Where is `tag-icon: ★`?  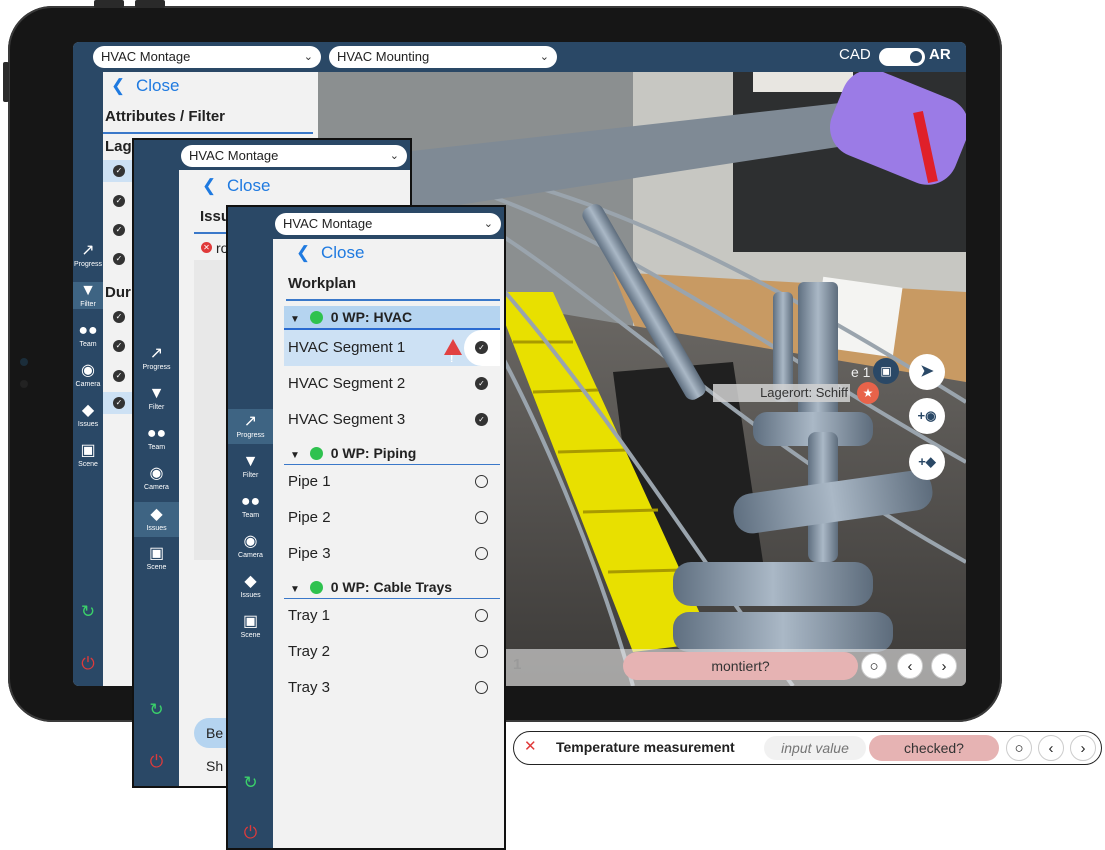 tag-icon: ★ is located at coordinates (868, 393).